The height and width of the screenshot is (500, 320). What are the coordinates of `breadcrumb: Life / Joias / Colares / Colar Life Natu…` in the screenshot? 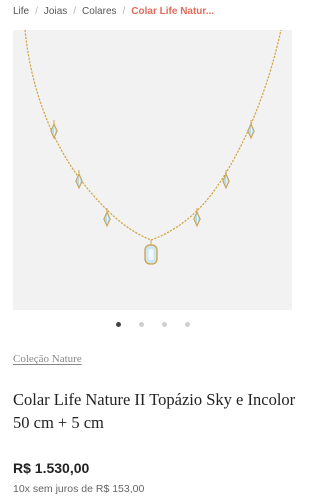 It's located at (113, 12).